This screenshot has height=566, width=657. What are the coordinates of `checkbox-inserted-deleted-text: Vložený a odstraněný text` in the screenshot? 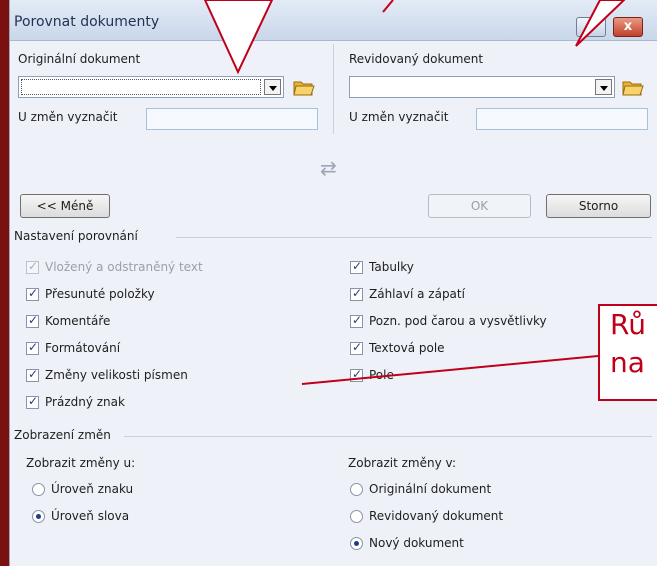 It's located at (114, 267).